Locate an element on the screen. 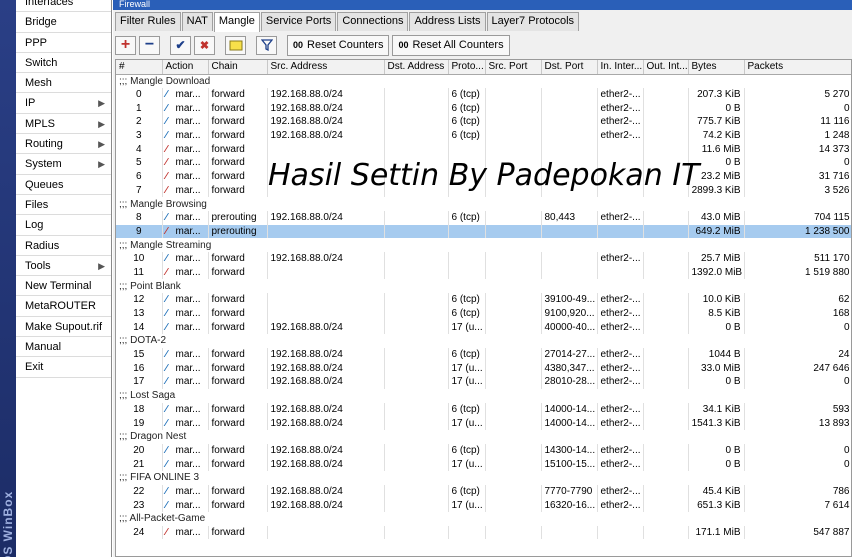 The image size is (852, 557). table-row: 6 ∕ mar... forward 23.2 MiB 31 716 is located at coordinates (483, 176).